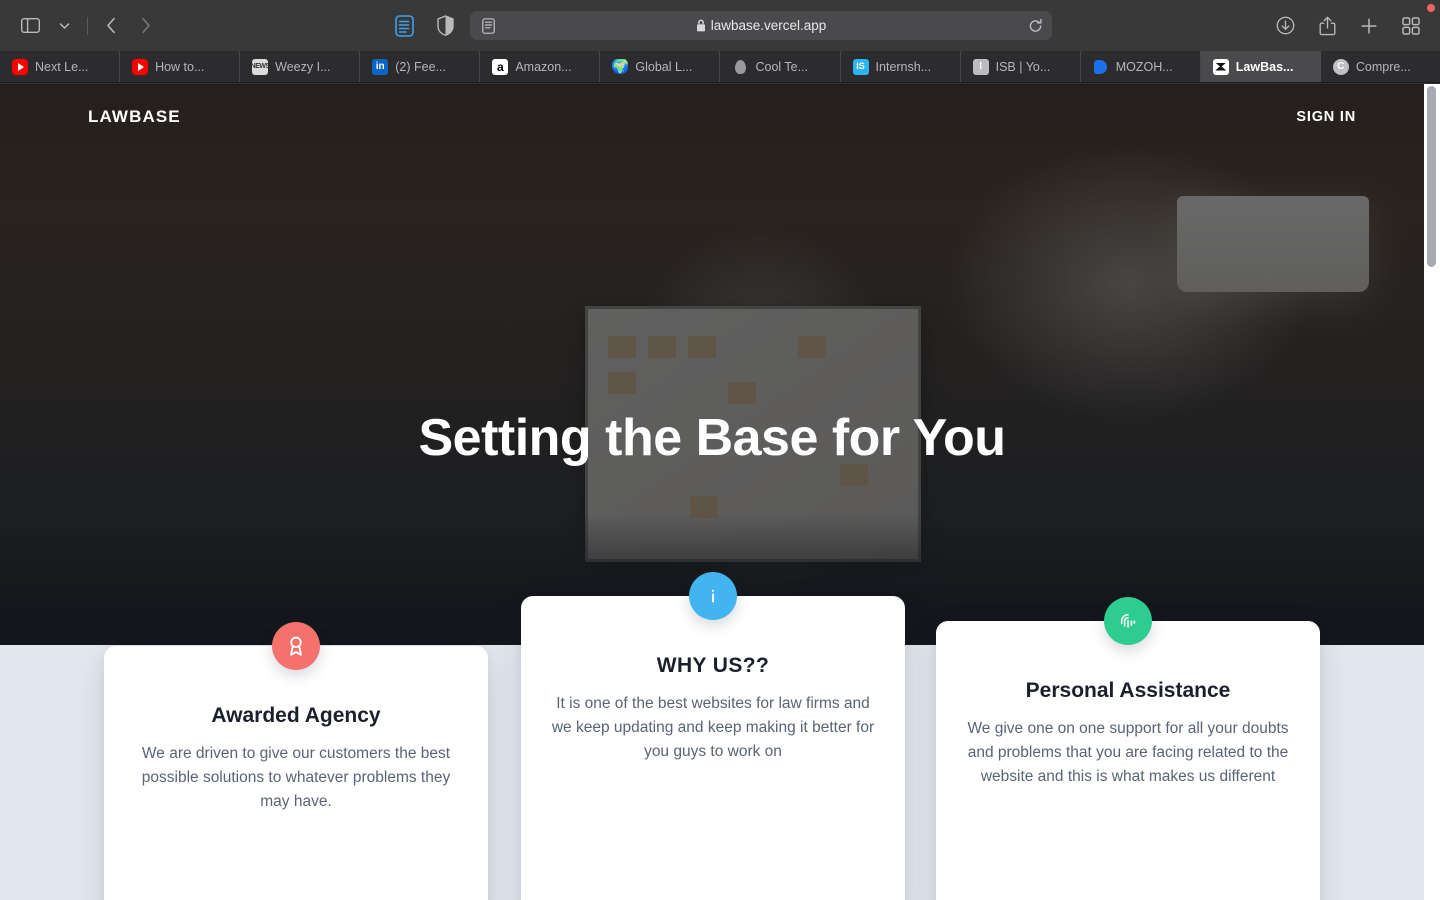 This screenshot has width=1440, height=900. I want to click on back-chevron-icon, so click(111, 26).